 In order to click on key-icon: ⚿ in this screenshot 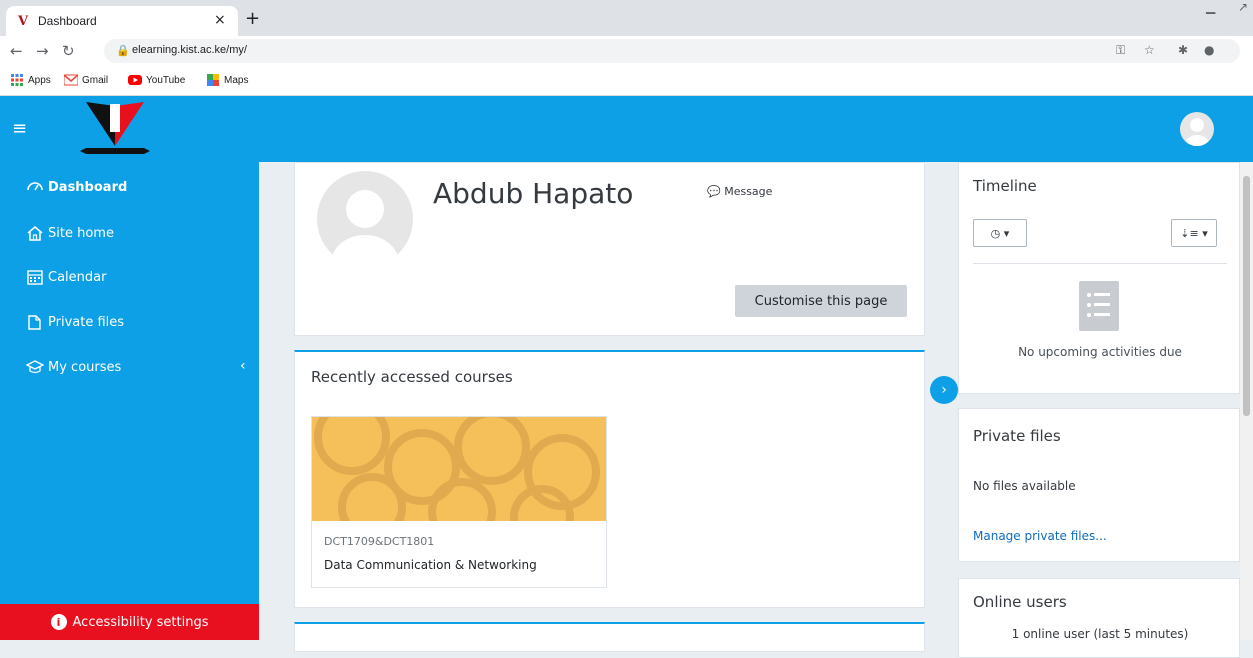, I will do `click(1120, 50)`.